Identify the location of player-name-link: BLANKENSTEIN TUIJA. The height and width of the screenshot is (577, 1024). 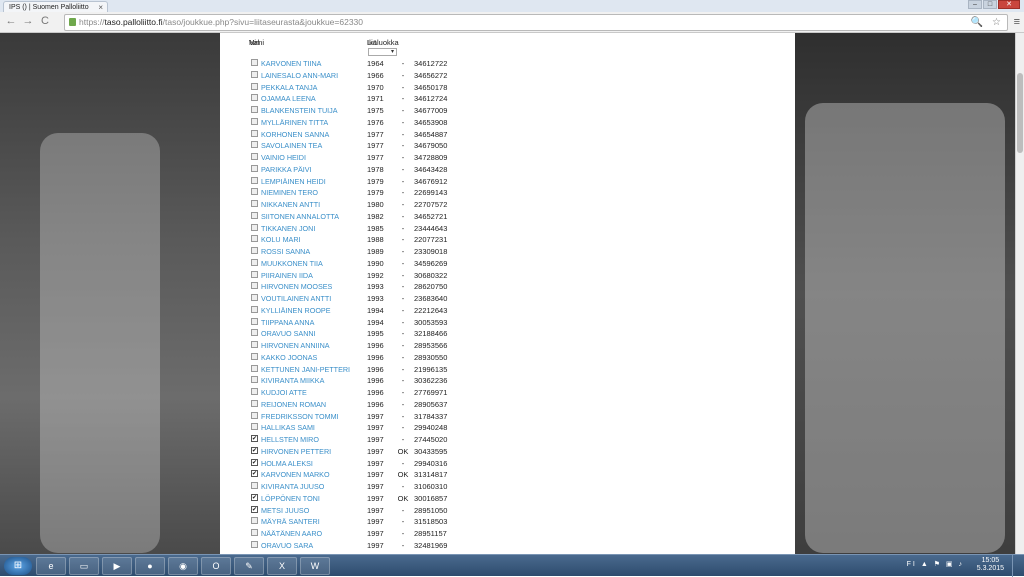
(299, 110).